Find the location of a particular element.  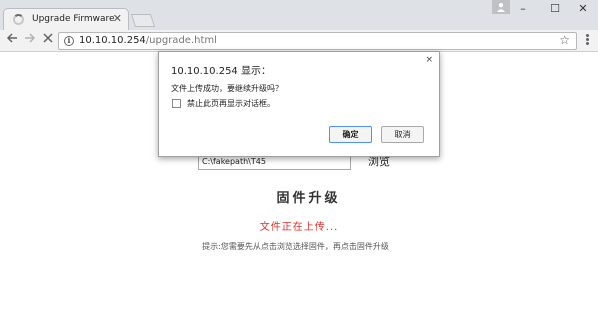

suppress-dialog-checkbox is located at coordinates (176, 103).